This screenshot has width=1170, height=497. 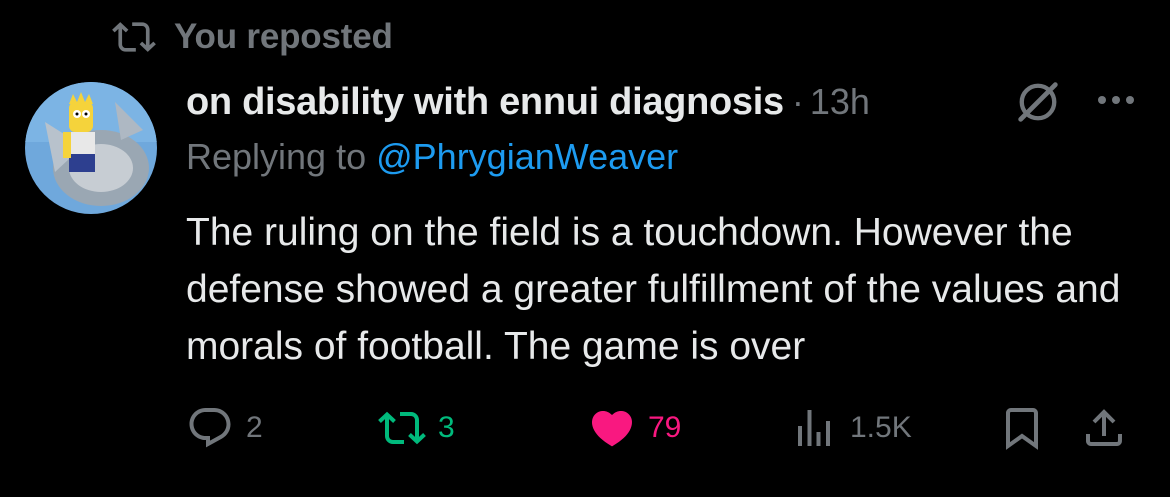 I want to click on post-header: on disability with ennui diagnosis · 13h, so click(x=528, y=102).